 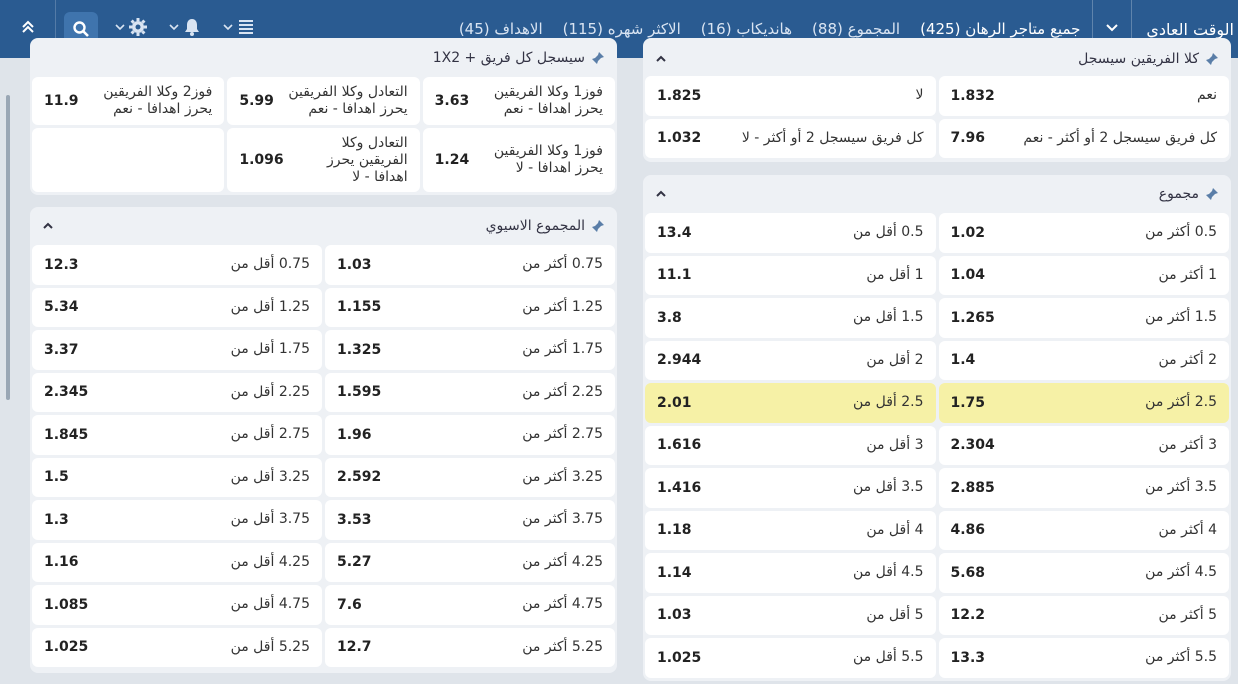 I want to click on odds-cell: فوز2 وكلا الفريقين يحرز اهدافا - نعم 11.9, so click(x=128, y=101).